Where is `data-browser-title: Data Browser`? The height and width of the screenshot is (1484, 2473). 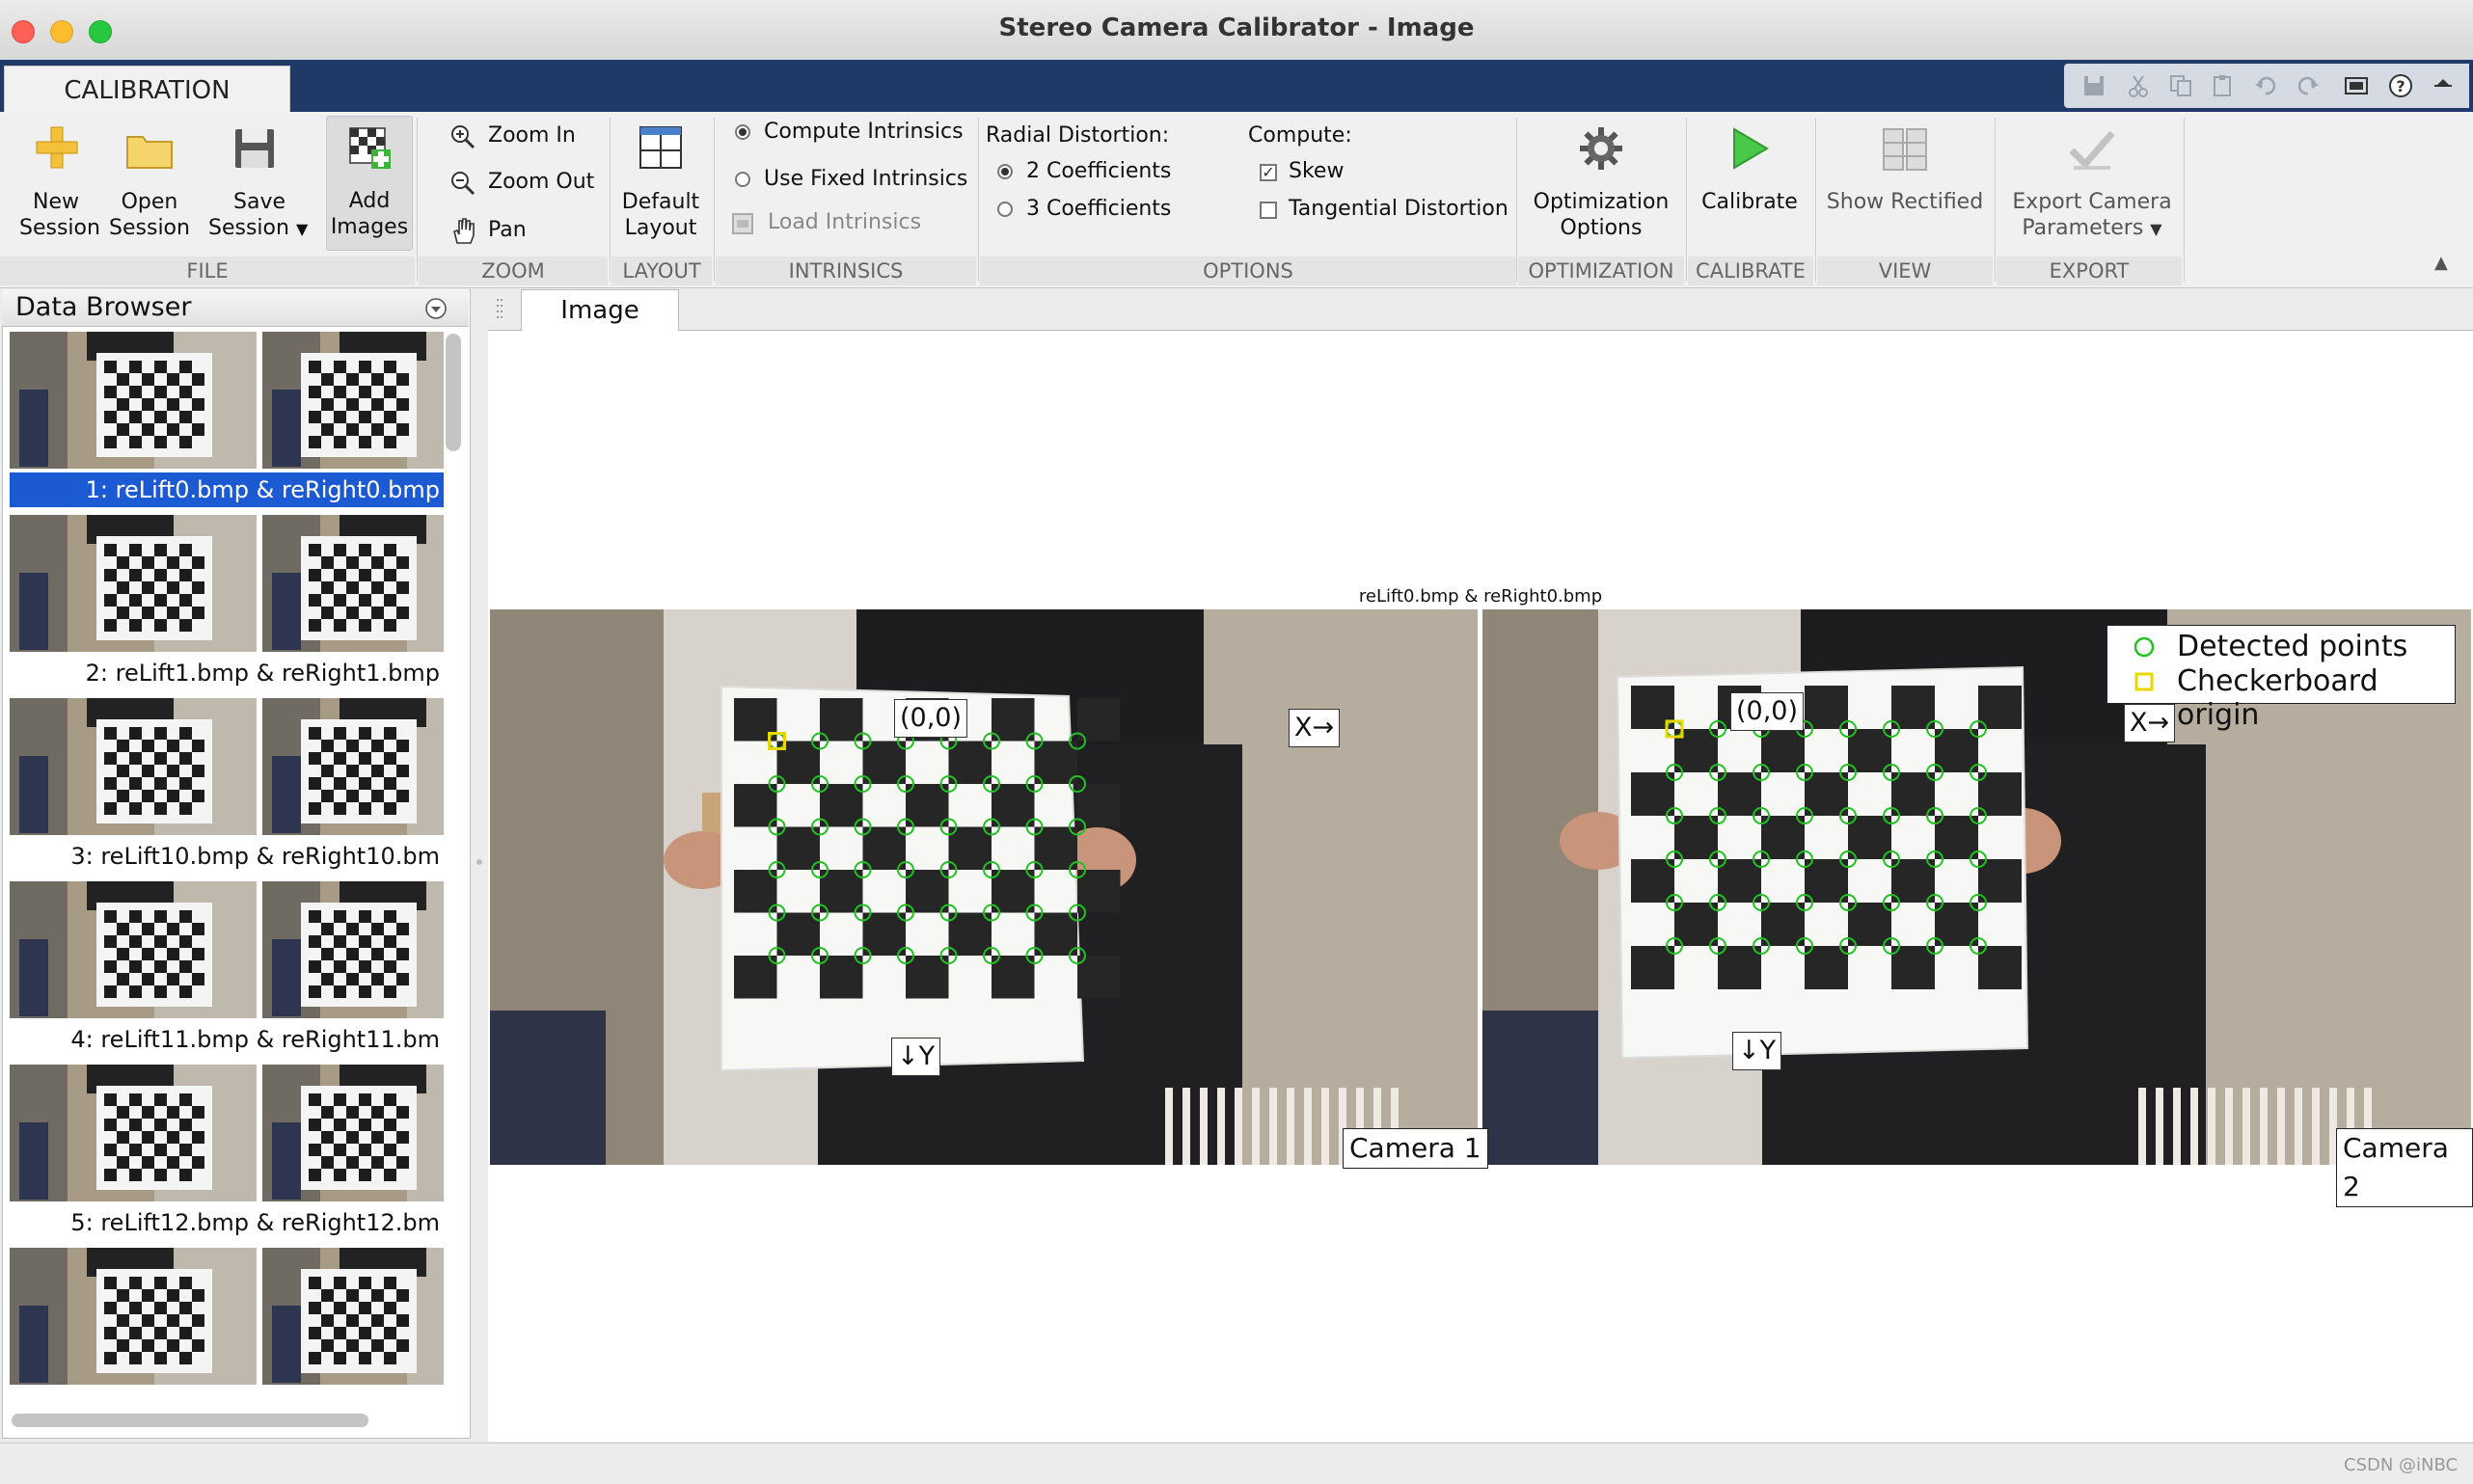
data-browser-title: Data Browser is located at coordinates (103, 307).